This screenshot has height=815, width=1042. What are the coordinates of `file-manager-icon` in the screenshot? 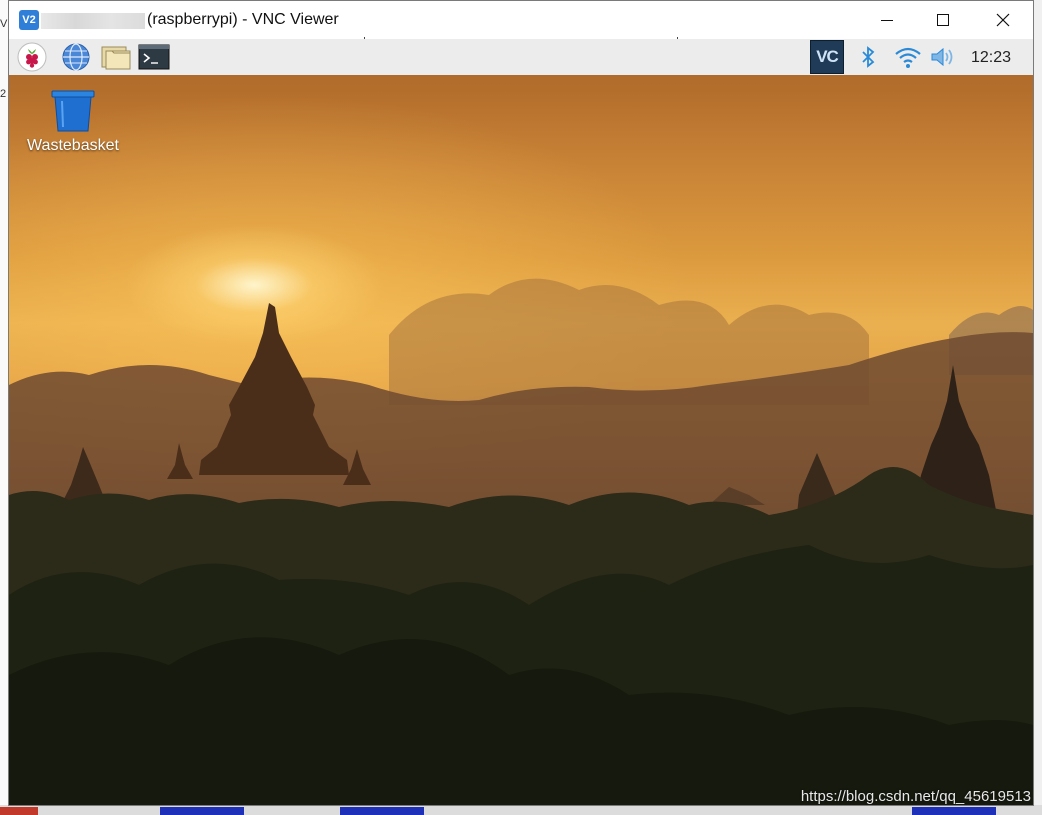 It's located at (116, 58).